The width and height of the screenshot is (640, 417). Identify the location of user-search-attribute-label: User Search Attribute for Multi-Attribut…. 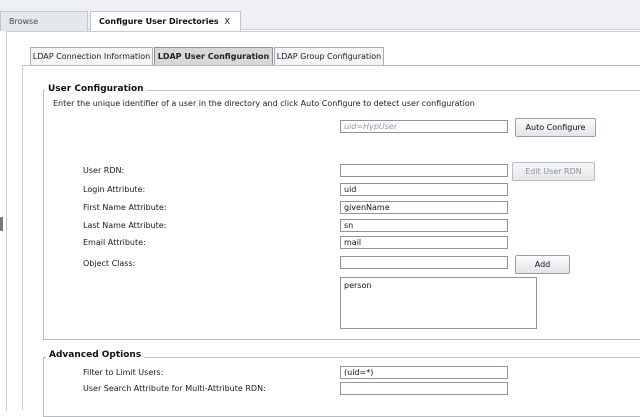
(174, 388).